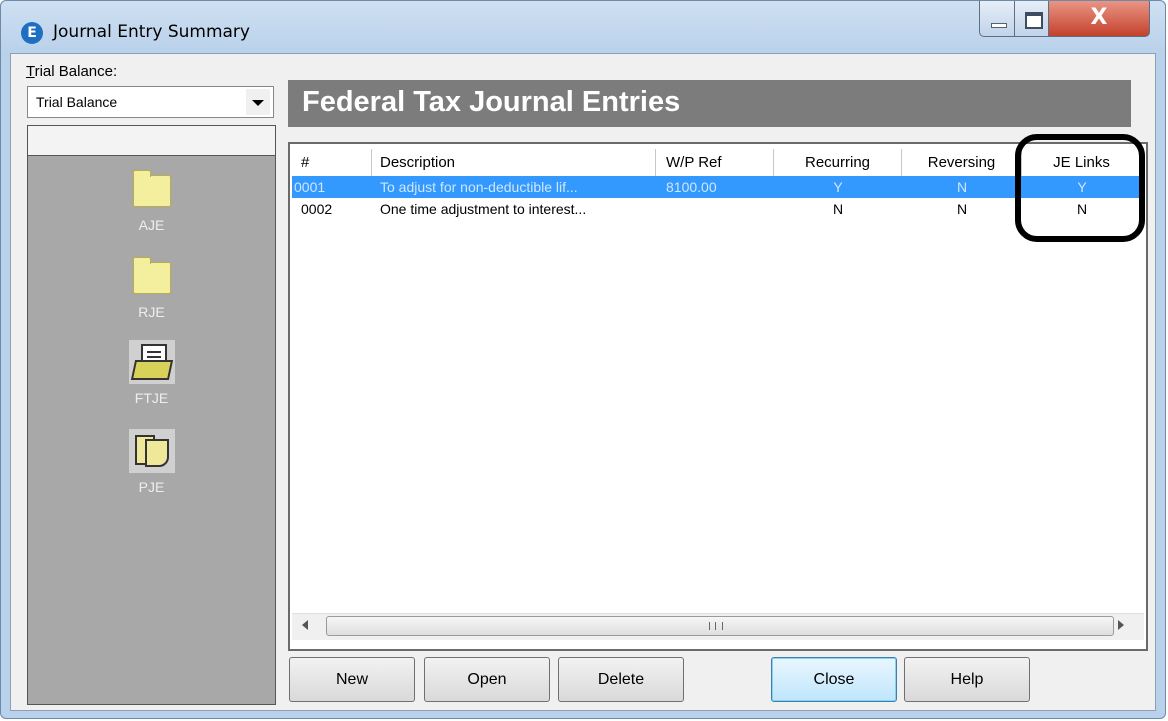  Describe the element at coordinates (352, 679) in the screenshot. I see `new-button: New` at that location.